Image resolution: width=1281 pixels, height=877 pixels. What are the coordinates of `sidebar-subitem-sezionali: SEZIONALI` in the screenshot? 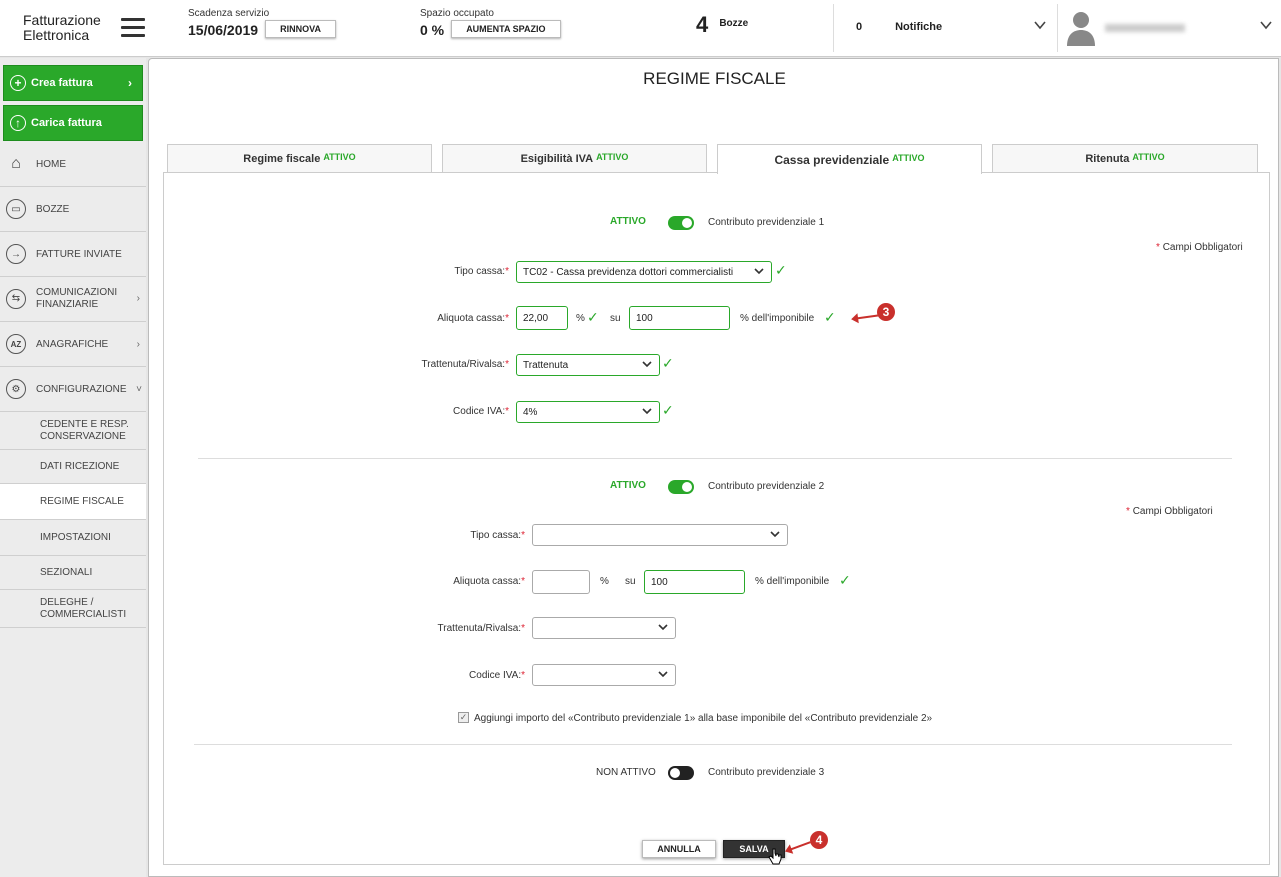 It's located at (73, 573).